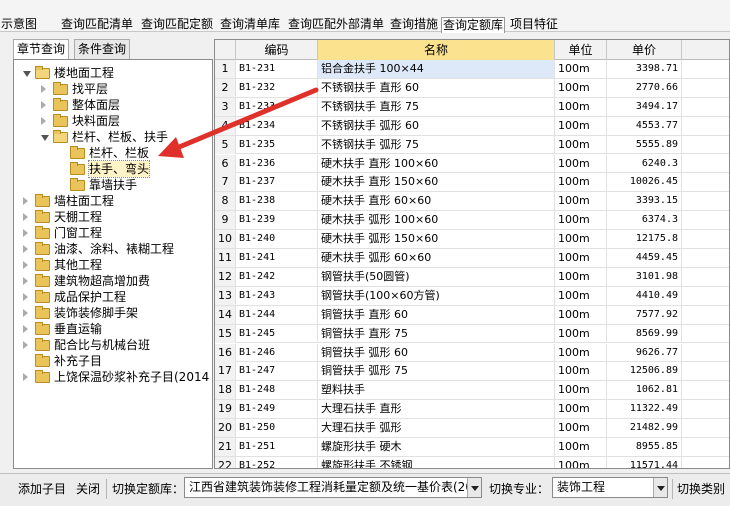 The width and height of the screenshot is (730, 506). I want to click on table-row: 13 B1-243 钢管扶手(100×60方管) 100m 4410.49, so click(472, 296).